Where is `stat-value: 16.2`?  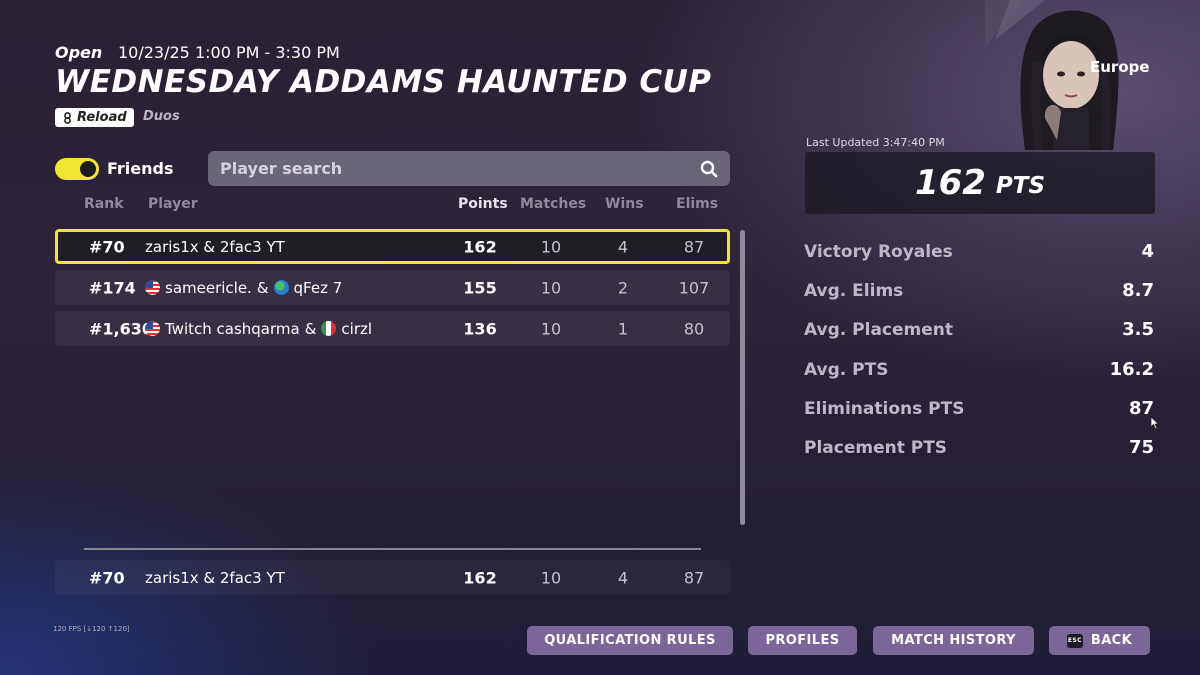 stat-value: 16.2 is located at coordinates (1131, 369).